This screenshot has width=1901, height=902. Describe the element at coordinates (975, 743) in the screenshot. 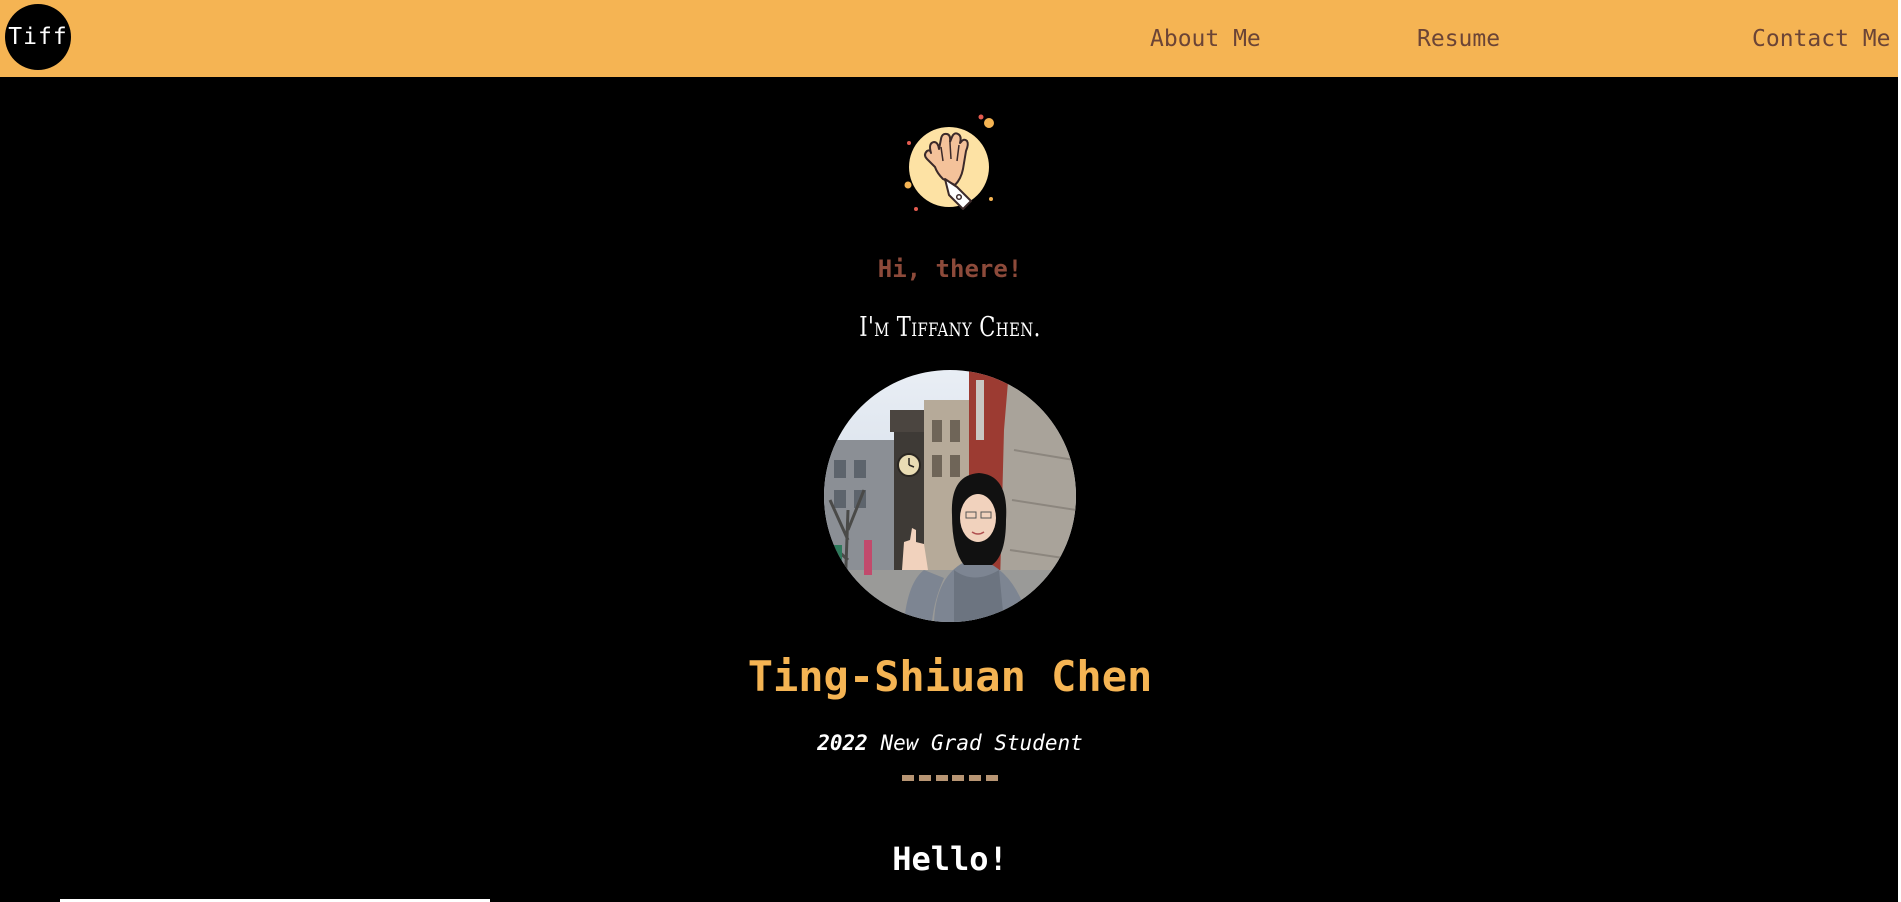

I see `subtitle-text: New Grad Student` at that location.